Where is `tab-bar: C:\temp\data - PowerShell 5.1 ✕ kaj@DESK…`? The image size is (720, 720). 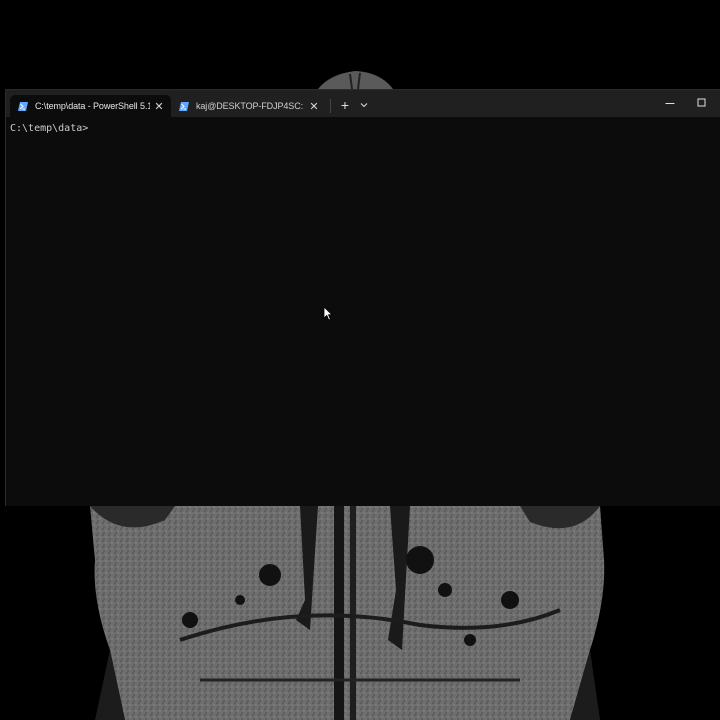
tab-bar: C:\temp\data - PowerShell 5.1 ✕ kaj@DESK… is located at coordinates (363, 103).